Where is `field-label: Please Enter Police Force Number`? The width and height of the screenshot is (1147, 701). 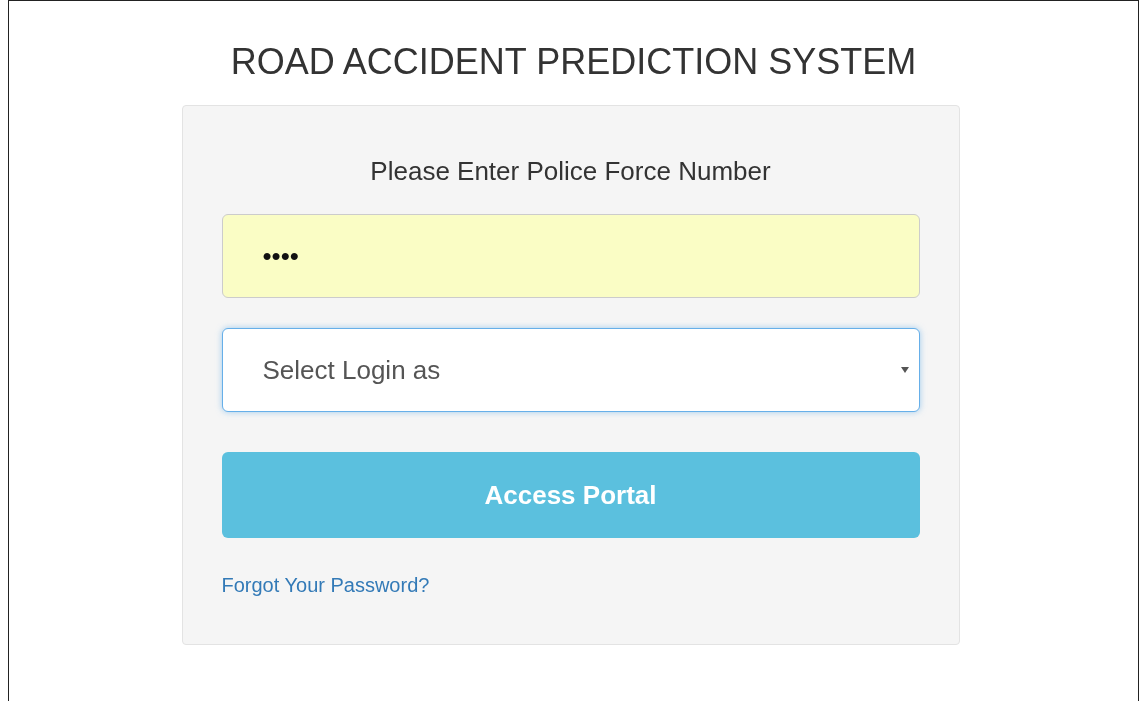
field-label: Please Enter Police Force Number is located at coordinates (570, 171).